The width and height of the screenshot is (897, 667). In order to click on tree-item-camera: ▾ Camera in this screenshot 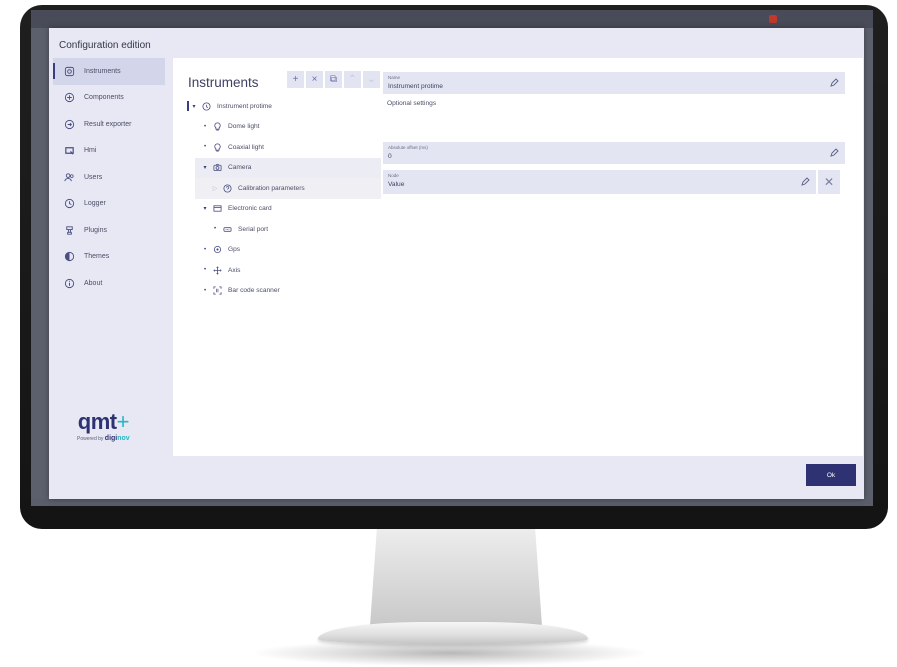, I will do `click(288, 167)`.